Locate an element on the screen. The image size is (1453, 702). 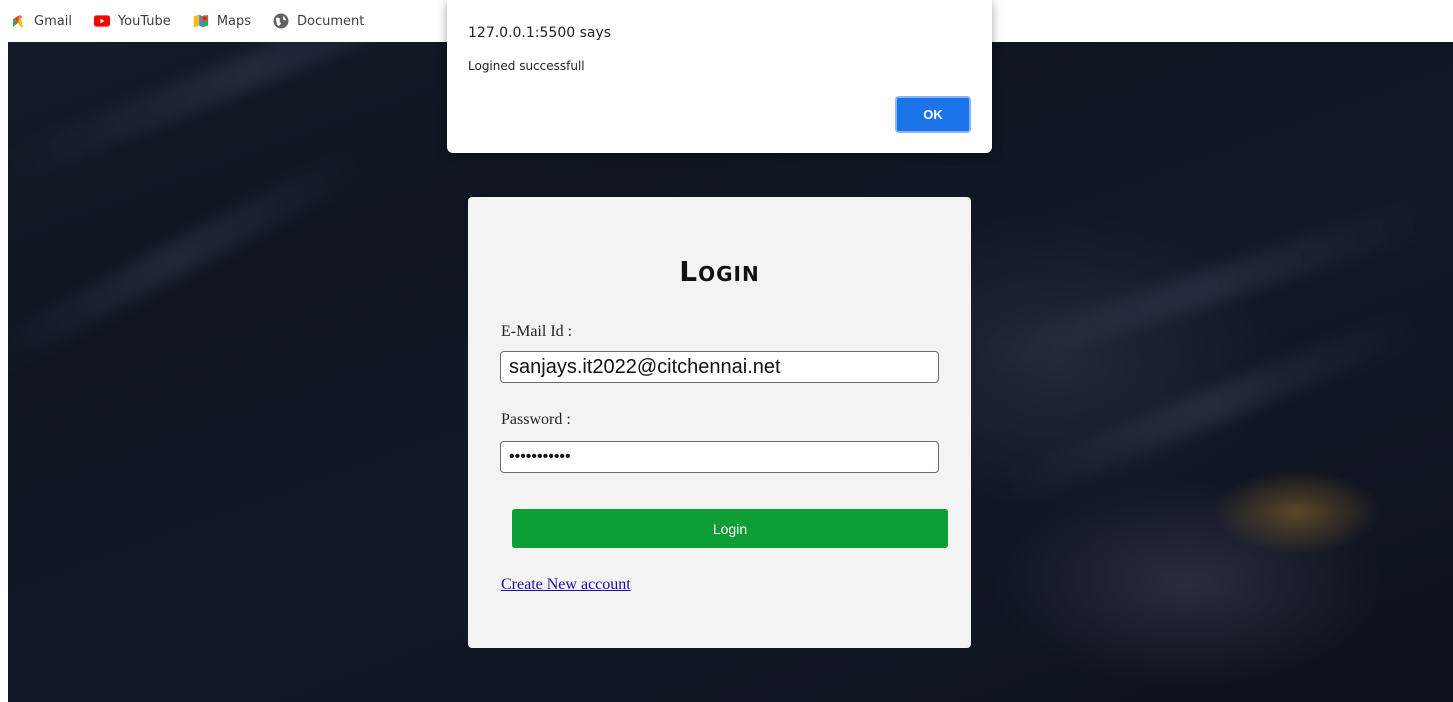
bookmark-maps: Maps is located at coordinates (222, 21).